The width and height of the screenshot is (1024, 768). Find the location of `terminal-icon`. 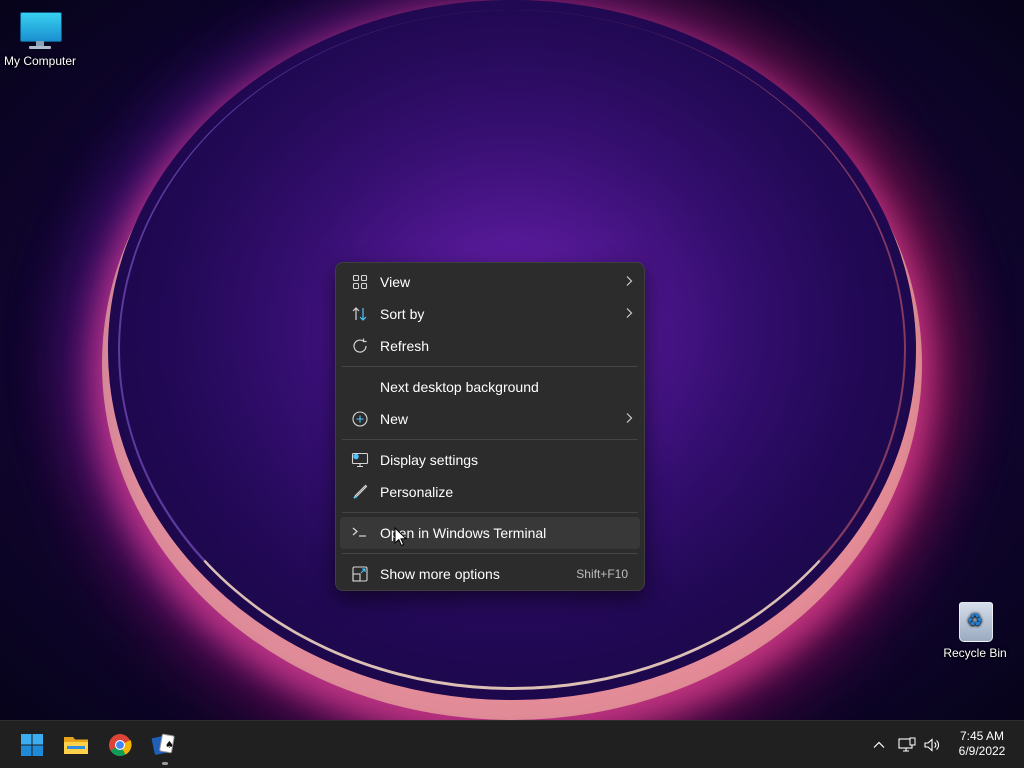

terminal-icon is located at coordinates (360, 533).